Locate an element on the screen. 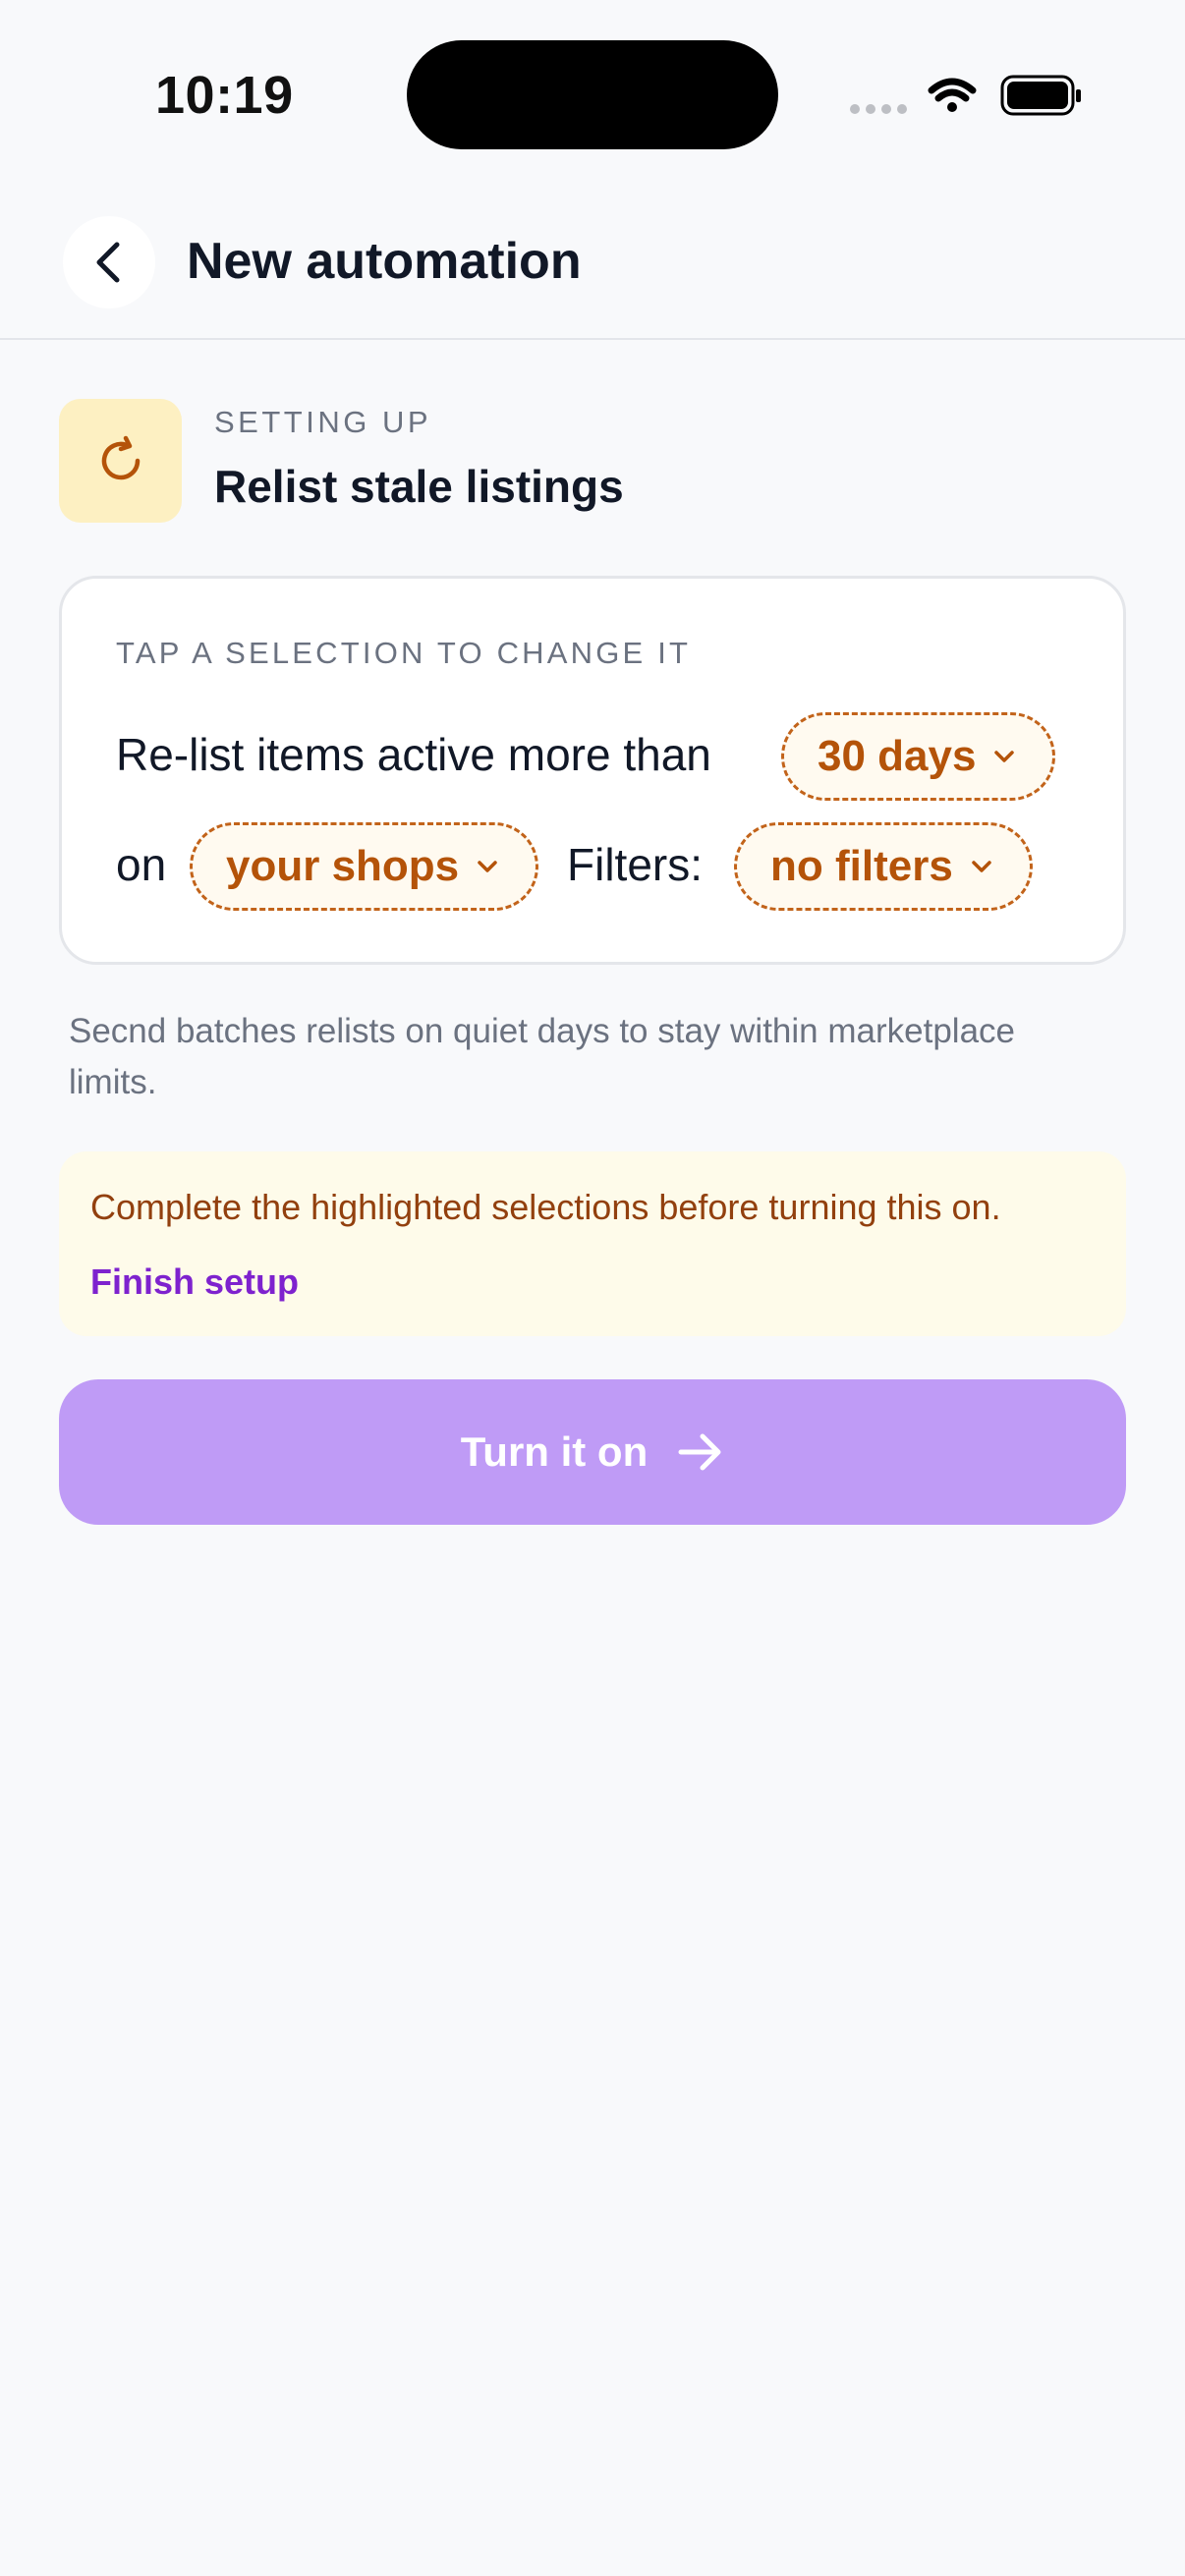 This screenshot has height=2576, width=1185. wifi-icon is located at coordinates (953, 95).